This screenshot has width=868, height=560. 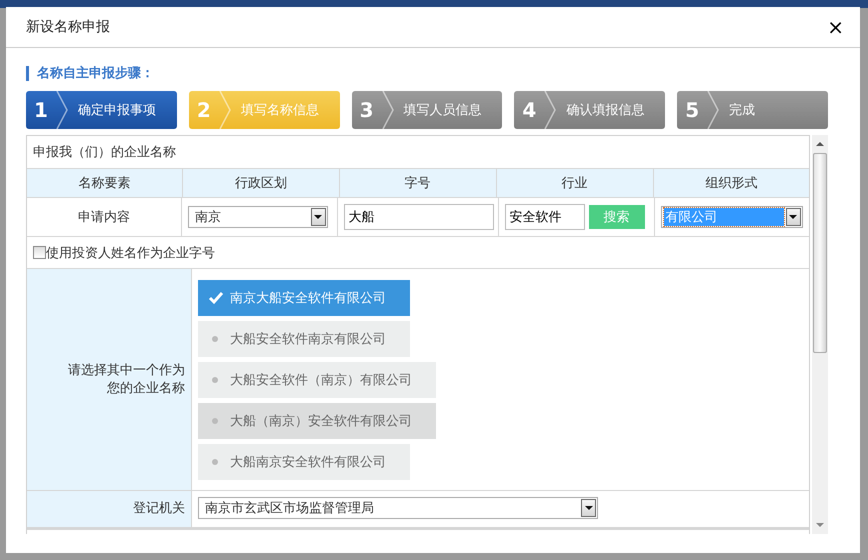 What do you see at coordinates (126, 380) in the screenshot?
I see `choose-label: 请选择其中一个作为您的企业名称` at bounding box center [126, 380].